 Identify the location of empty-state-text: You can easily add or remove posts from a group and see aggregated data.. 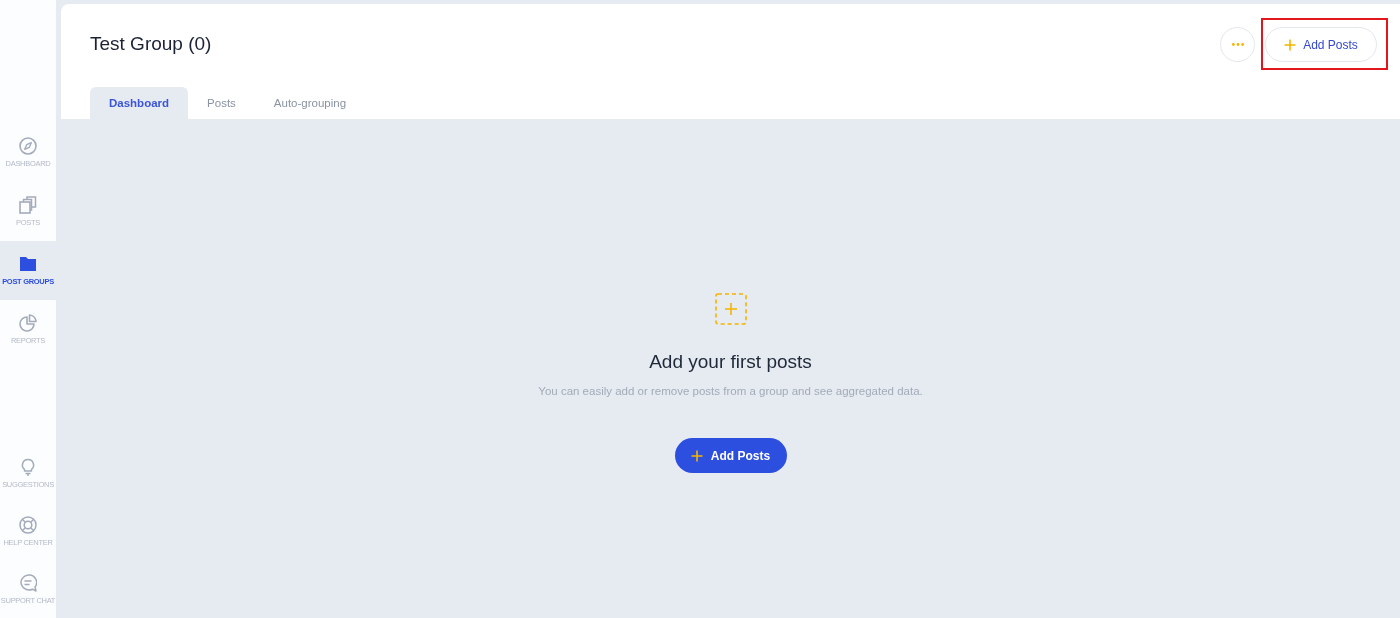
(730, 391).